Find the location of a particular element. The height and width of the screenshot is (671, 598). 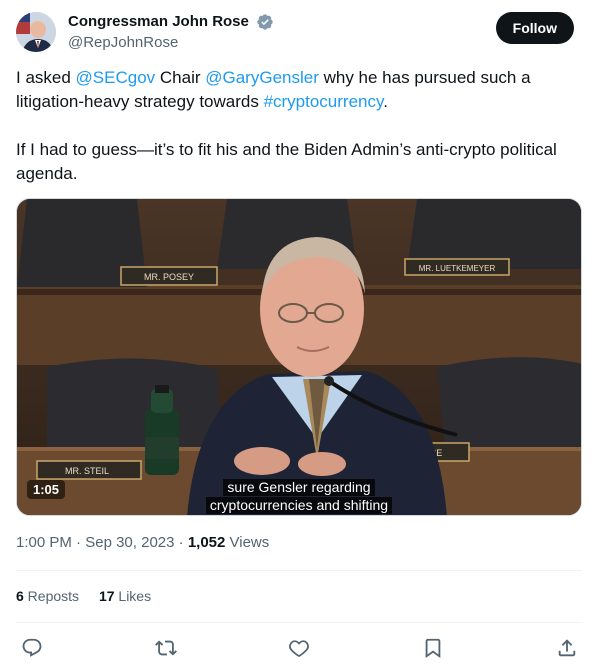

verified-badge-icon is located at coordinates (265, 22).